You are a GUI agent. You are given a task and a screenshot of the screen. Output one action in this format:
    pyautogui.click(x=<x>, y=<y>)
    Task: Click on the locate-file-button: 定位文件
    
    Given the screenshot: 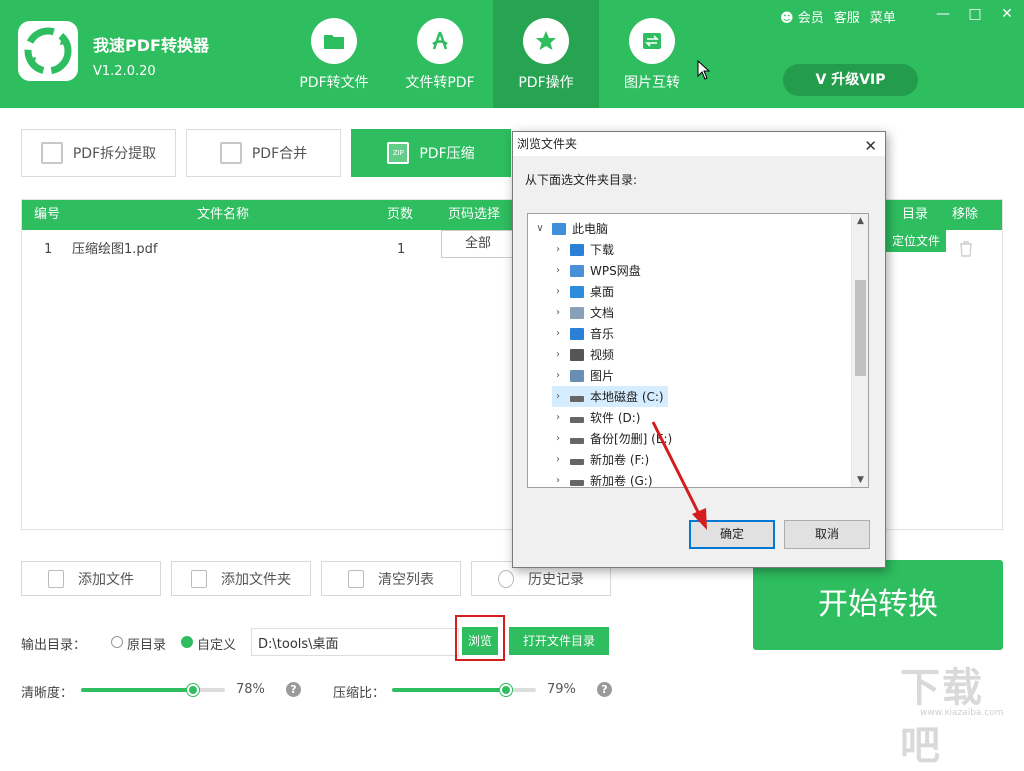 What is the action you would take?
    pyautogui.click(x=916, y=241)
    